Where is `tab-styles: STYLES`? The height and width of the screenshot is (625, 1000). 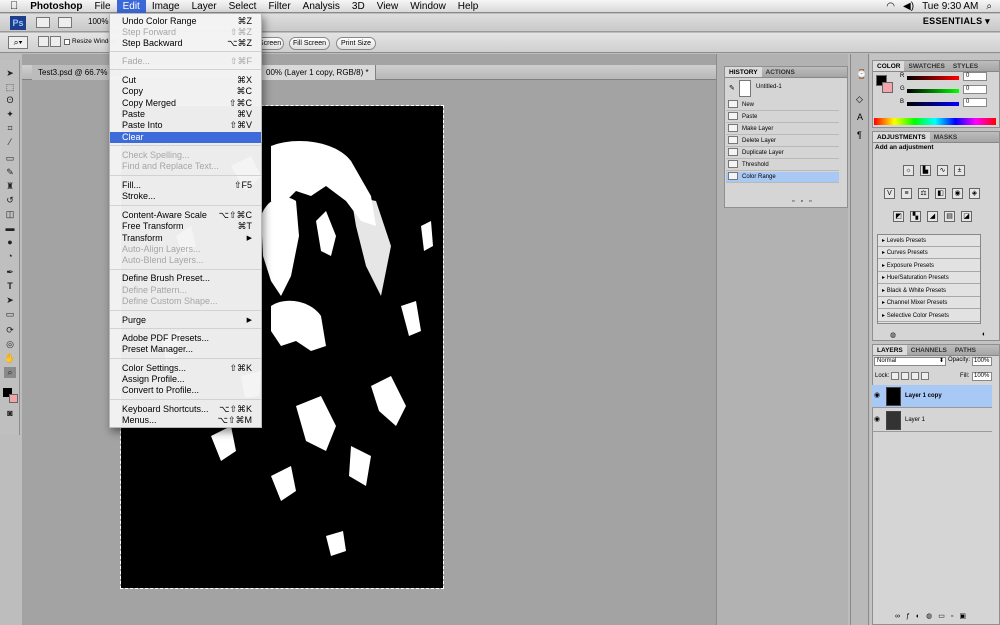 tab-styles: STYLES is located at coordinates (965, 66).